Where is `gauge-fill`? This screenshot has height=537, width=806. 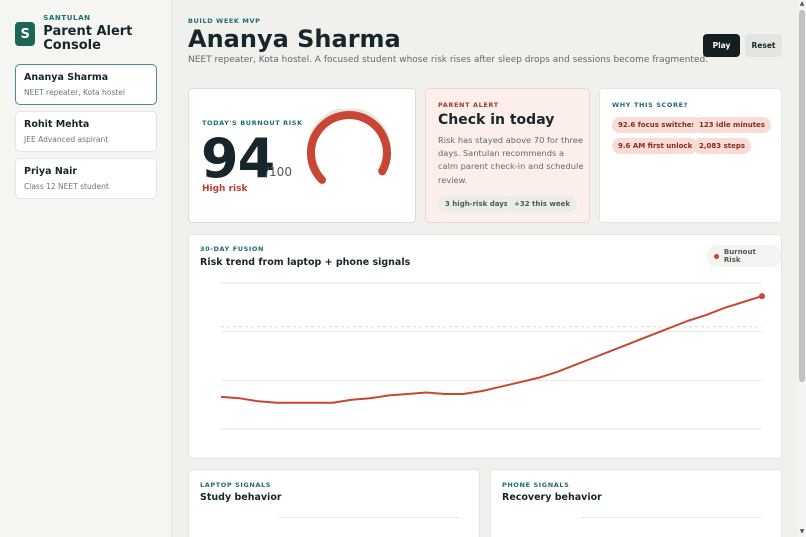 gauge-fill is located at coordinates (348, 147).